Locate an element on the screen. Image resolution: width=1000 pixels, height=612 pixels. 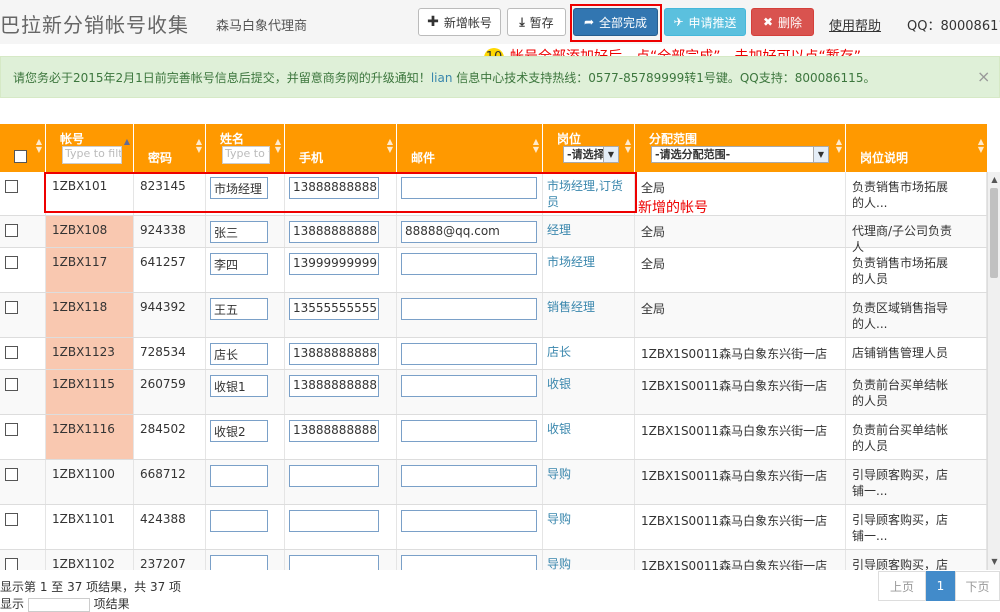
scope-select: -请选分配范围- ▼ is located at coordinates (740, 154).